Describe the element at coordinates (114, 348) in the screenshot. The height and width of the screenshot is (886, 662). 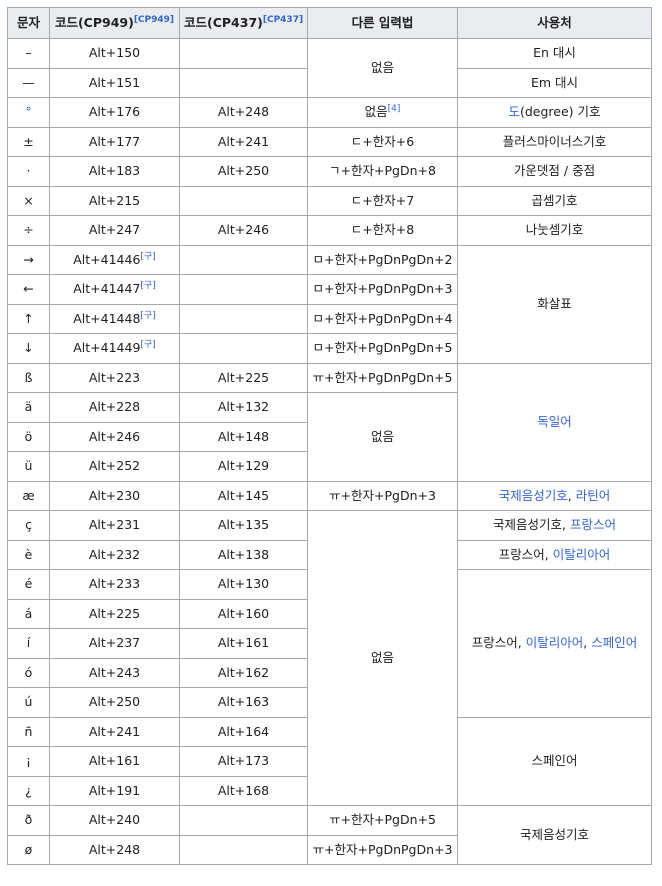
I see `cp949-cell: Alt+41449[구]` at that location.